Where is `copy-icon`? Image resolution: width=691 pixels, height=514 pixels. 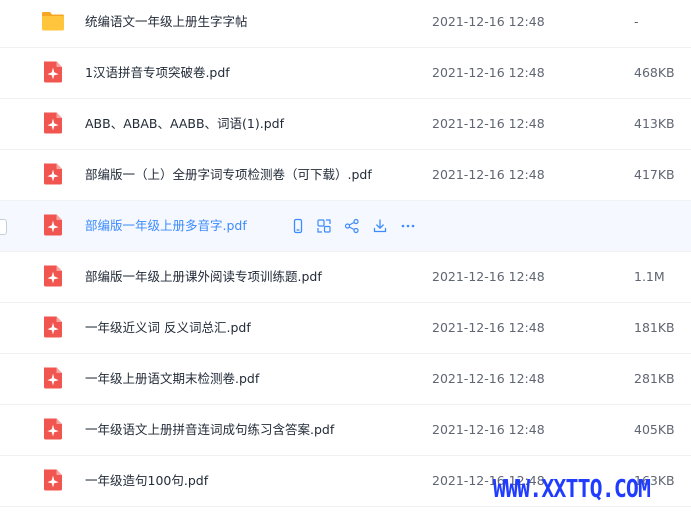
copy-icon is located at coordinates (324, 226).